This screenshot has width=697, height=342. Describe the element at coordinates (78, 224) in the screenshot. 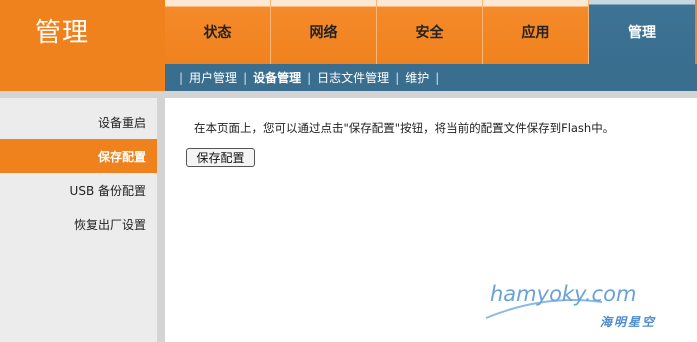

I see `sidebar-item-factory-reset: 恢复出厂设置` at that location.